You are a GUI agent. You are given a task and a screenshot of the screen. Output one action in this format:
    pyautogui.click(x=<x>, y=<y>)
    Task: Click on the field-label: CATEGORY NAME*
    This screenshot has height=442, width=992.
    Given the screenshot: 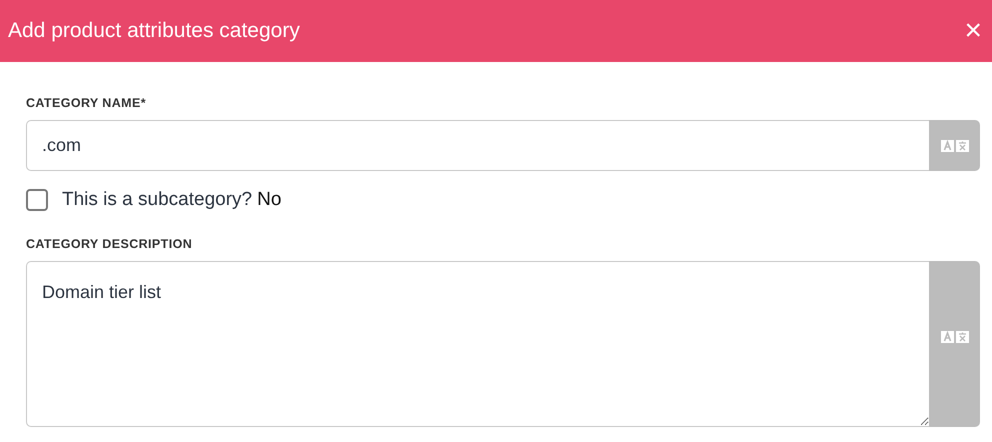 What is the action you would take?
    pyautogui.click(x=86, y=103)
    